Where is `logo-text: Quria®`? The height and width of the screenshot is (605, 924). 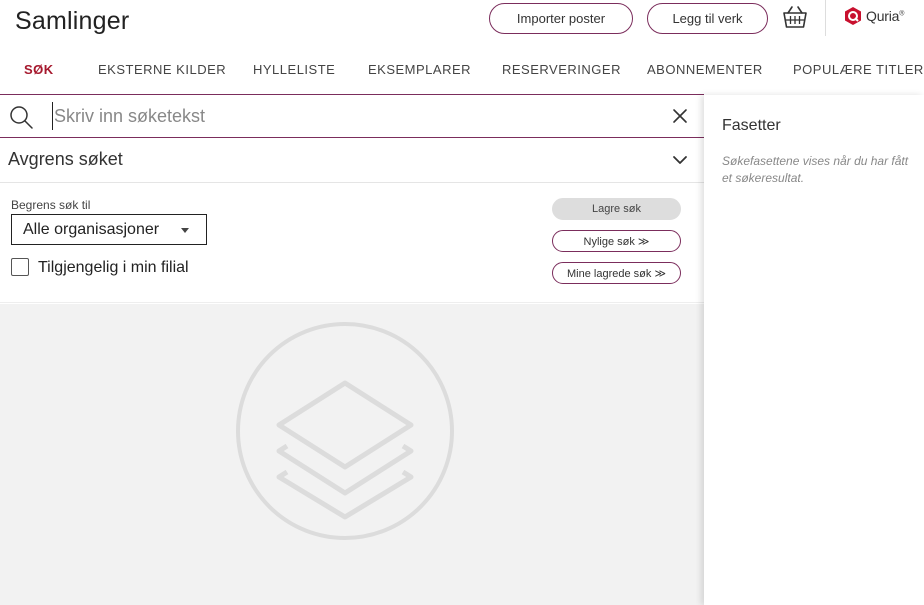
logo-text: Quria® is located at coordinates (885, 16).